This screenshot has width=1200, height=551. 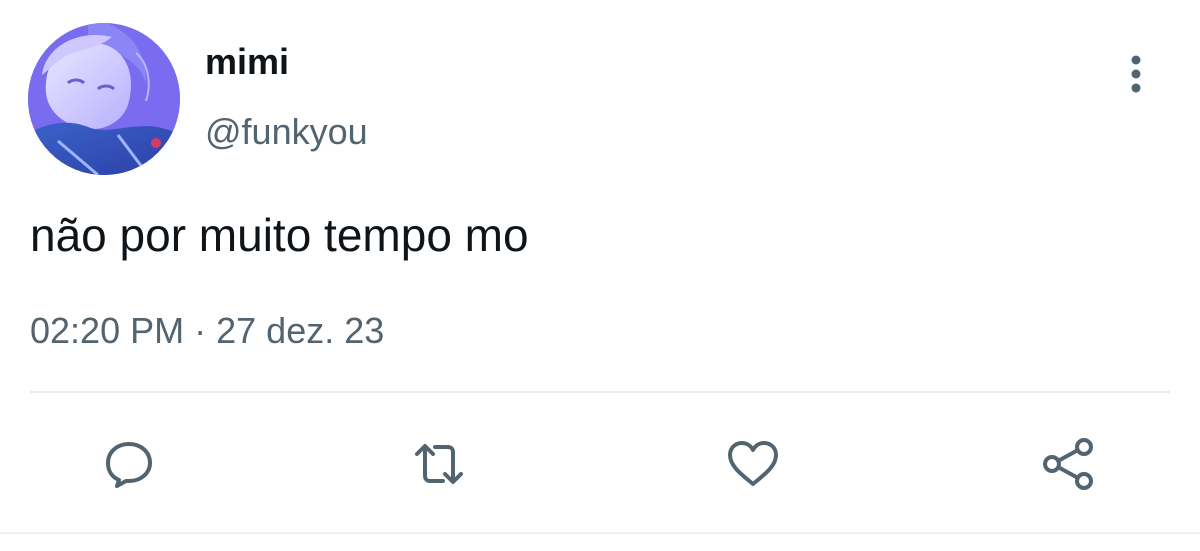 I want to click on share-icon, so click(x=1068, y=464).